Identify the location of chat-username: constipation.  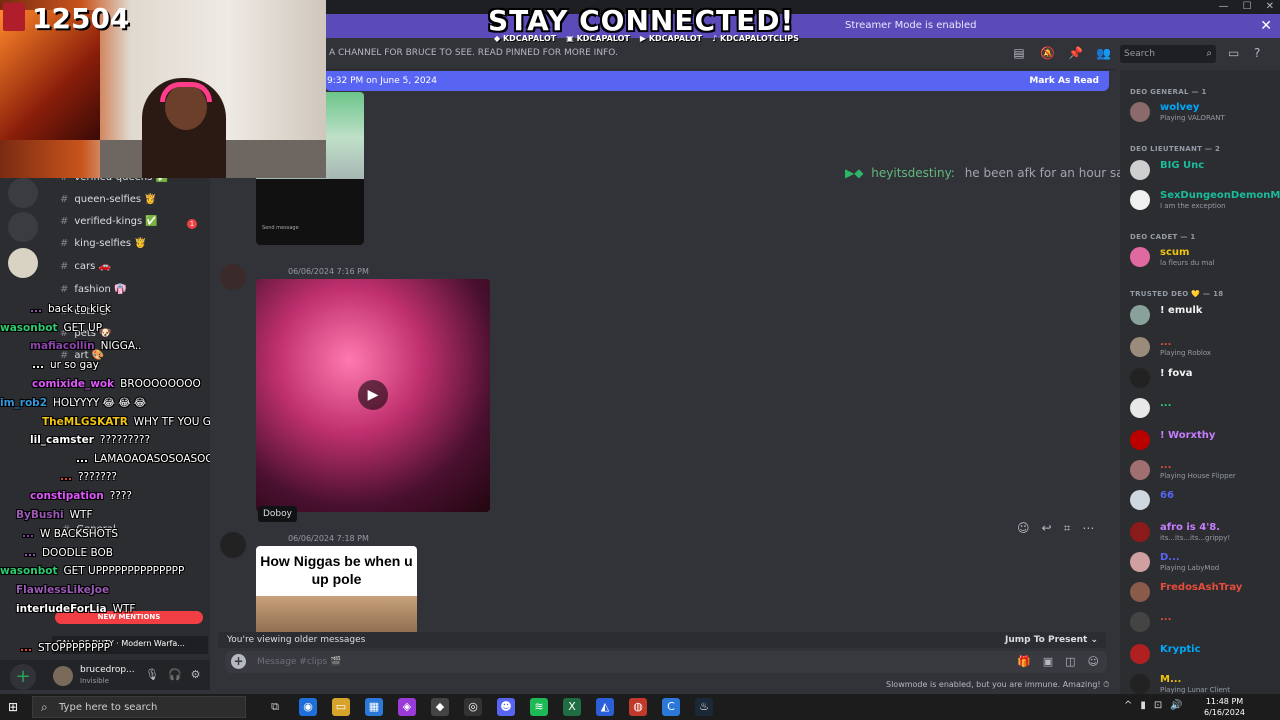
(67, 496).